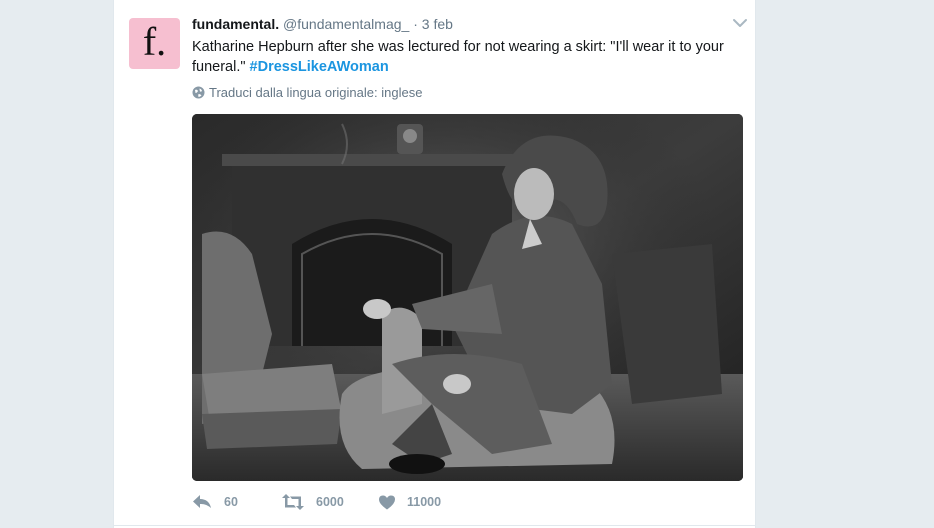  I want to click on reply-button: 60, so click(237, 502).